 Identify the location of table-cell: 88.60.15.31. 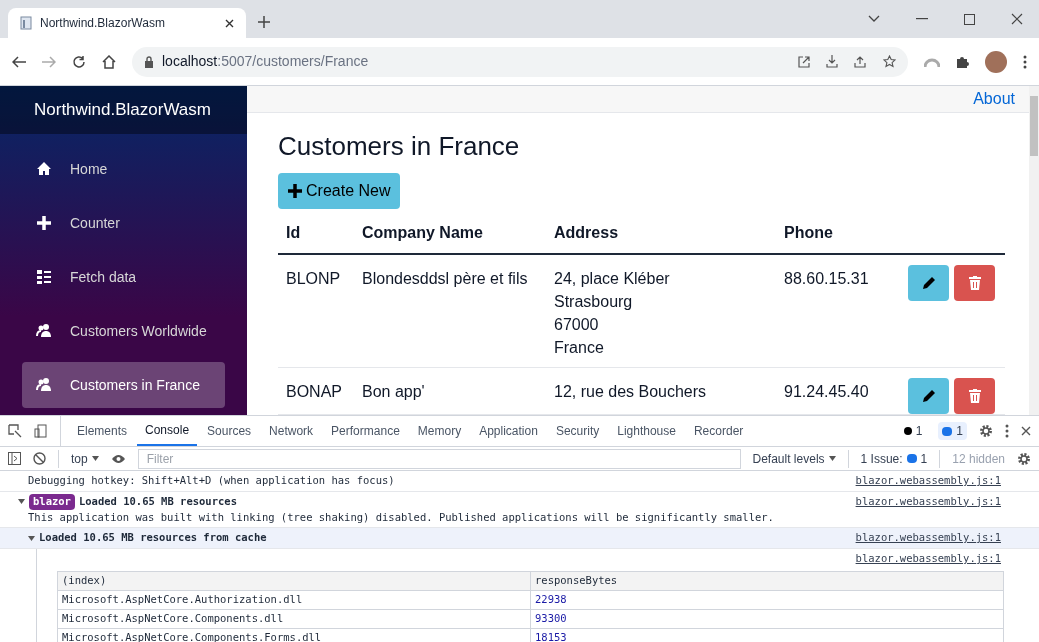
(826, 278).